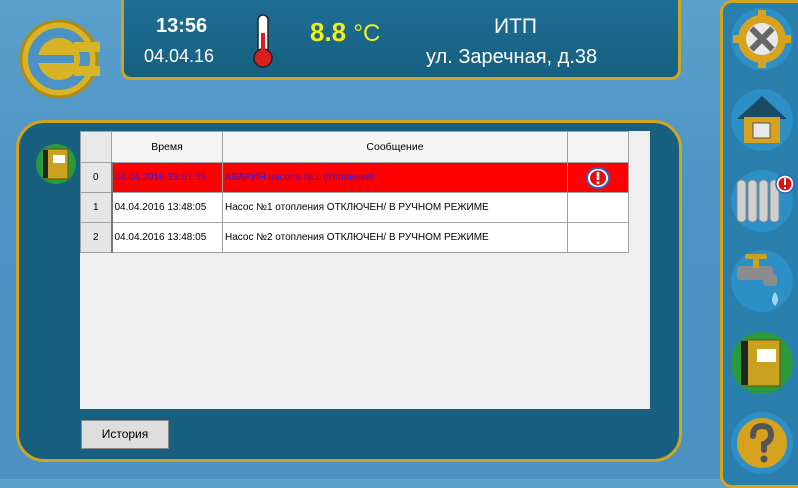 This screenshot has width=798, height=488. What do you see at coordinates (167, 147) in the screenshot?
I see `column-header-time: Время` at bounding box center [167, 147].